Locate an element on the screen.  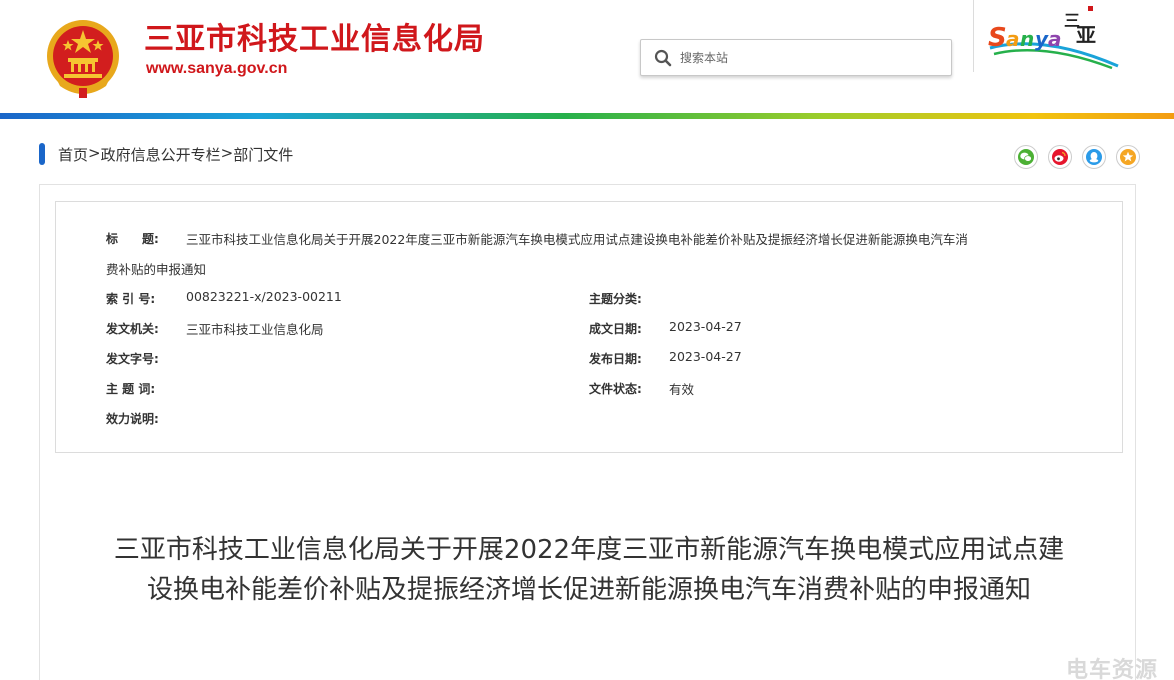
share-icons is located at coordinates (1077, 157).